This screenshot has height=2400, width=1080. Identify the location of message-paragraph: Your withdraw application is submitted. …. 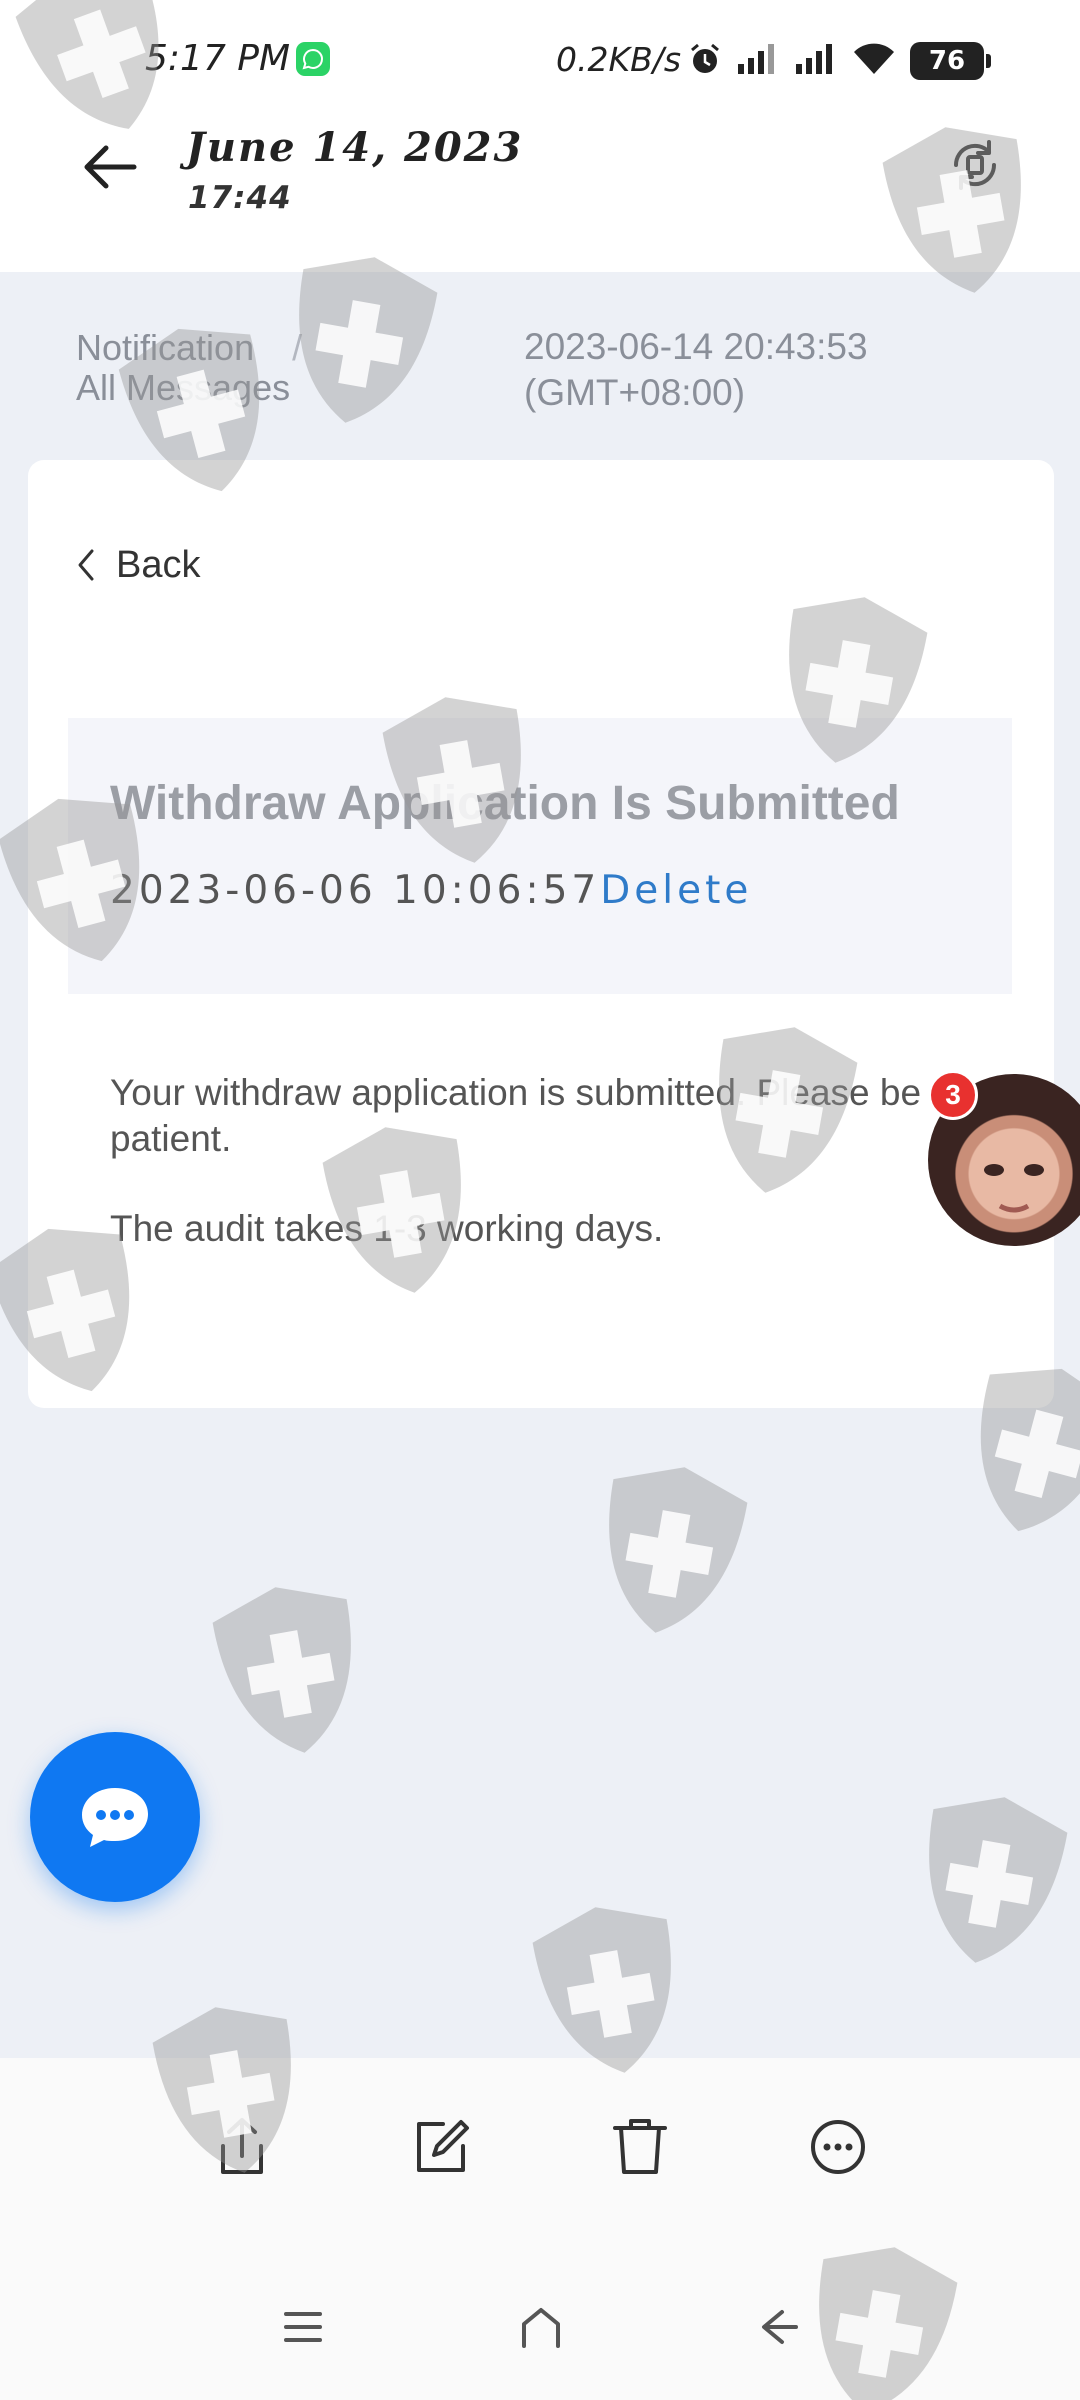
(516, 1115).